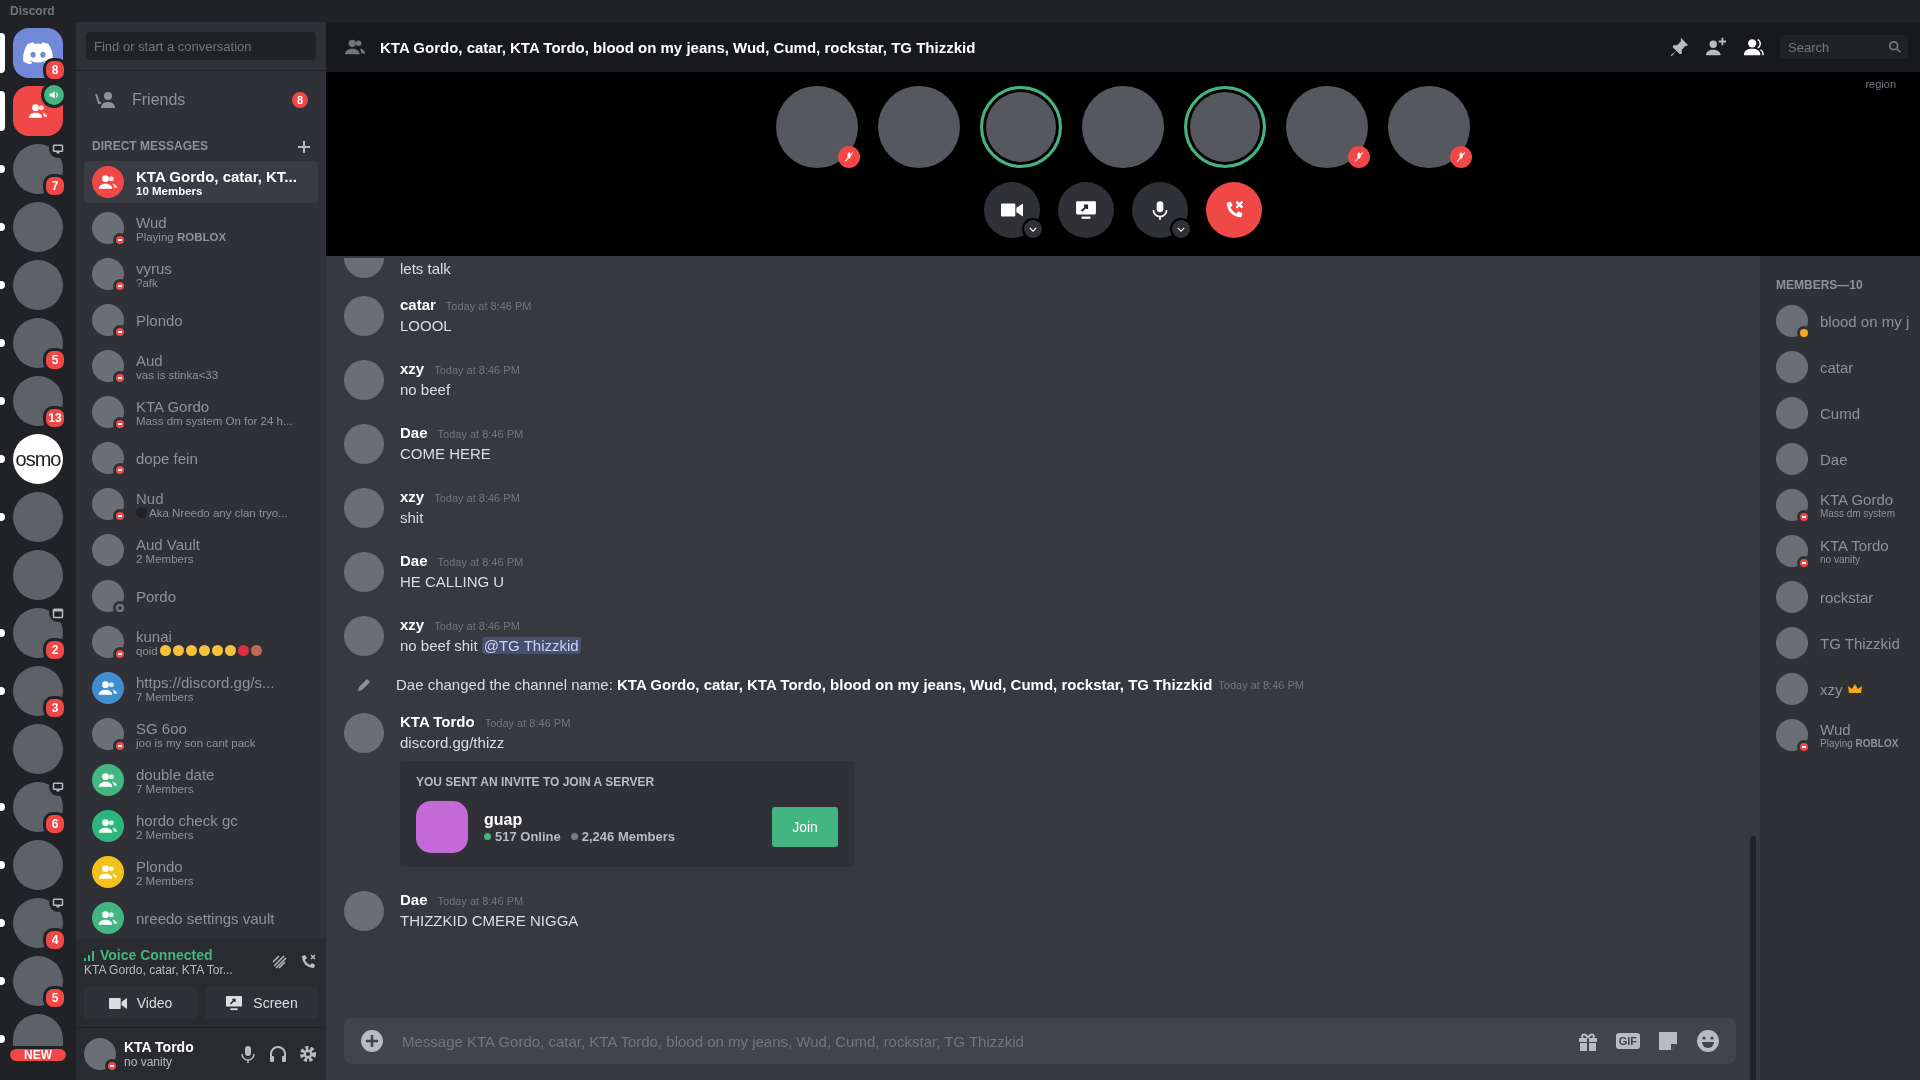 The height and width of the screenshot is (1080, 1920). I want to click on screen-share-icon, so click(1086, 210).